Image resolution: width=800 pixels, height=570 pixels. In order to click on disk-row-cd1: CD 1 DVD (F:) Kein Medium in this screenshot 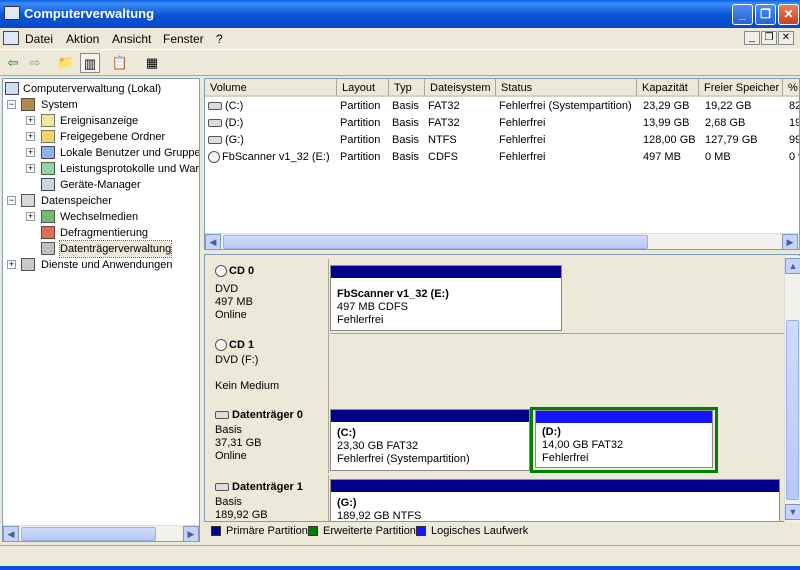, I will do `click(496, 368)`.